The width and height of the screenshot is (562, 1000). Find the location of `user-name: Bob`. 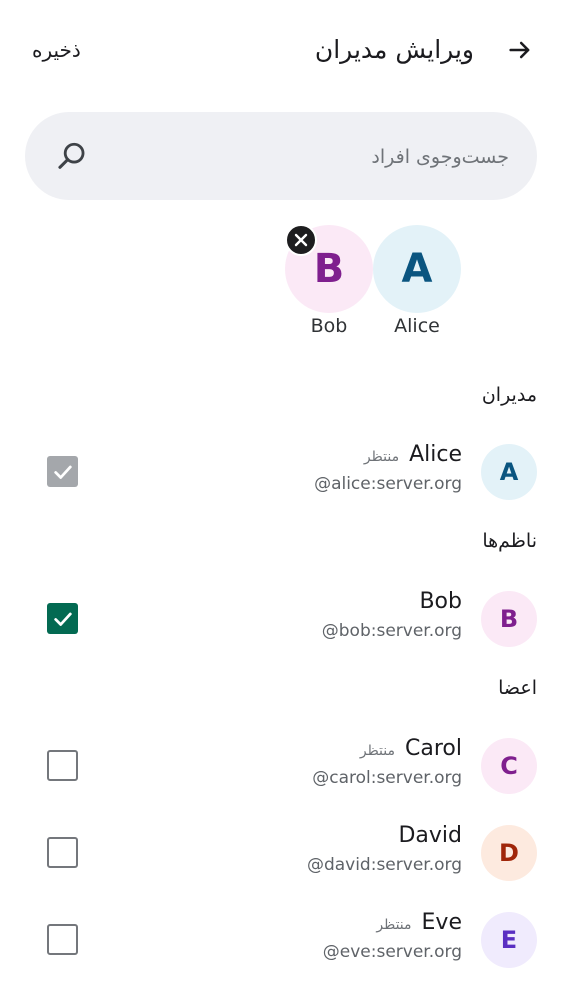

user-name: Bob is located at coordinates (440, 601).